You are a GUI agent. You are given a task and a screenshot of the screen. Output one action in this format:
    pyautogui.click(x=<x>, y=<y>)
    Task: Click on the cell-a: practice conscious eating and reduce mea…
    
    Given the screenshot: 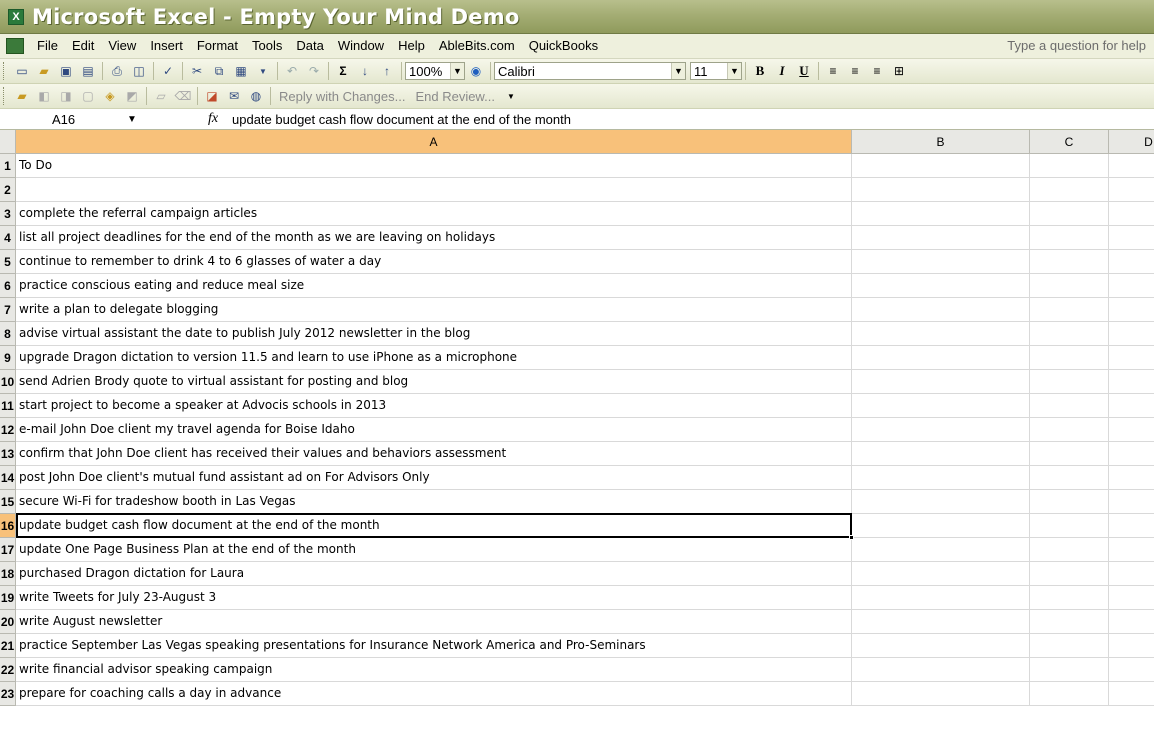 What is the action you would take?
    pyautogui.click(x=434, y=286)
    